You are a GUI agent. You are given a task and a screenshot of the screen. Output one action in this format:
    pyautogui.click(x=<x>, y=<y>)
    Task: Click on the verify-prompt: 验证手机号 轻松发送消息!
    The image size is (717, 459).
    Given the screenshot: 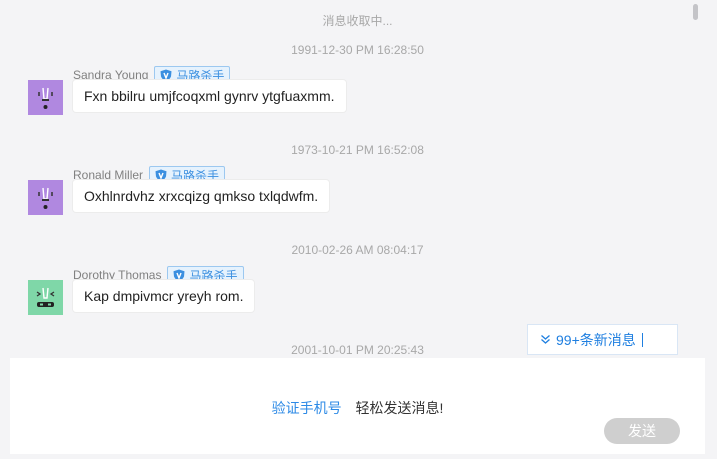 What is the action you would take?
    pyautogui.click(x=357, y=408)
    